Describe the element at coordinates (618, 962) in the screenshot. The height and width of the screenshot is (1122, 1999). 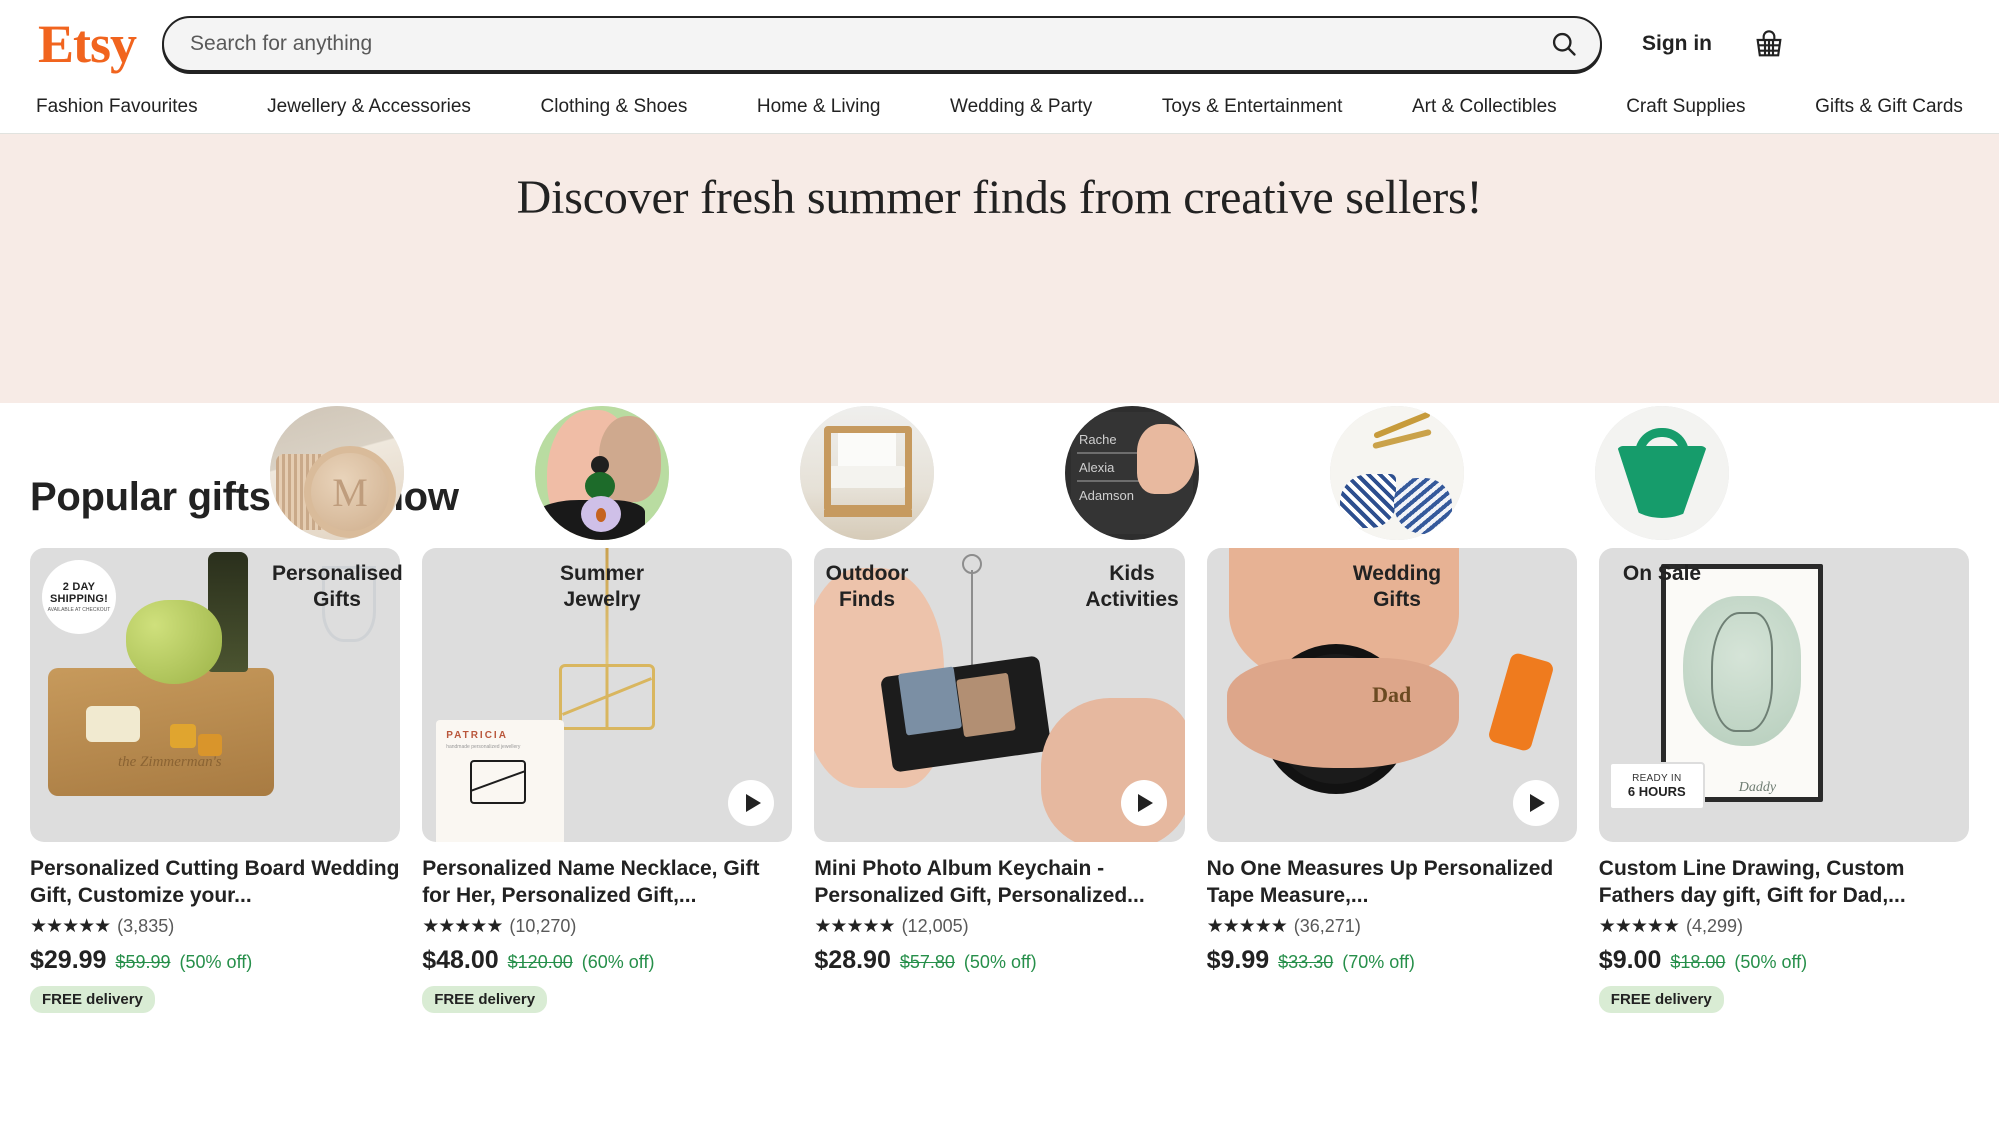
I see `product-discount: (60% off)` at that location.